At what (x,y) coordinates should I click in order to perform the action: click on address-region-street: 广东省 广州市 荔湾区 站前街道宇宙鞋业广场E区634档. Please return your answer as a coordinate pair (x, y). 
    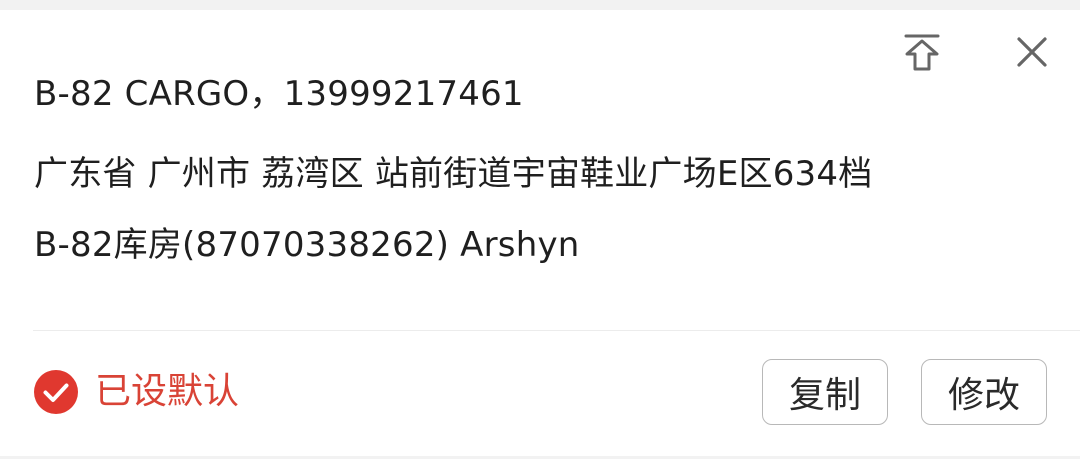
    Looking at the image, I should click on (453, 174).